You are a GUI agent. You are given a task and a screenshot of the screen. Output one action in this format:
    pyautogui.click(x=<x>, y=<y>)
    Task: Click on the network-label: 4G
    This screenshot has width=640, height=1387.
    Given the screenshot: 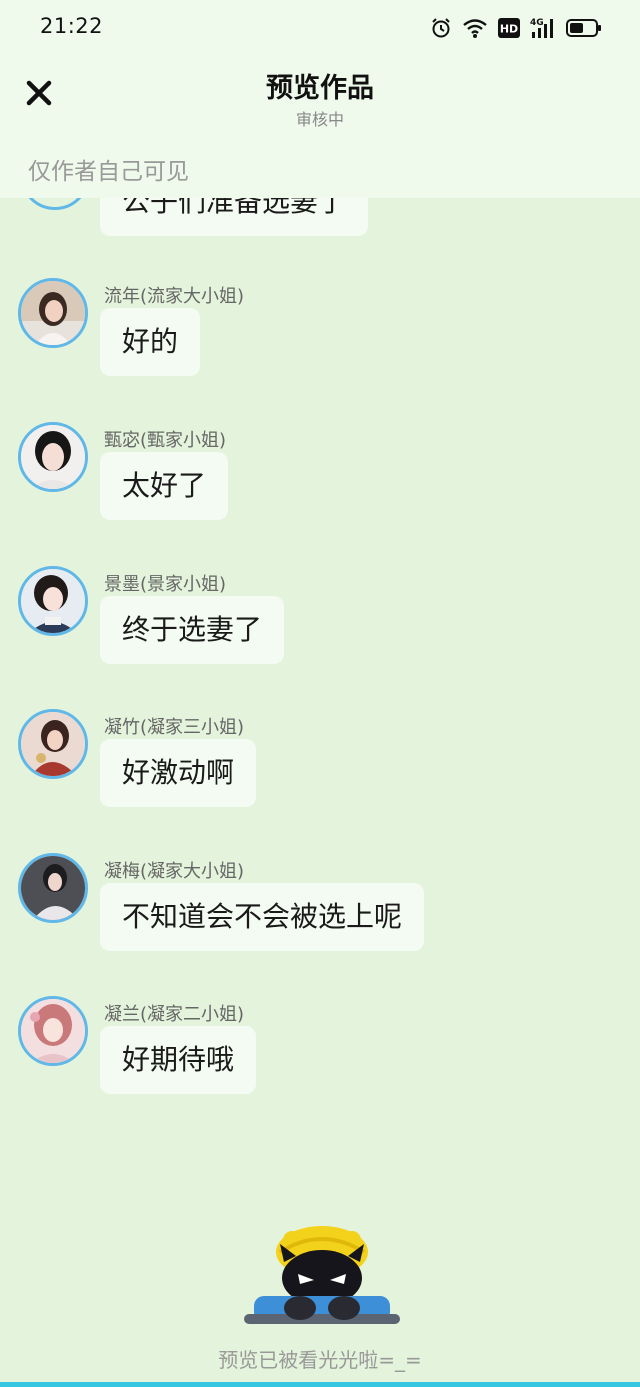 What is the action you would take?
    pyautogui.click(x=537, y=23)
    